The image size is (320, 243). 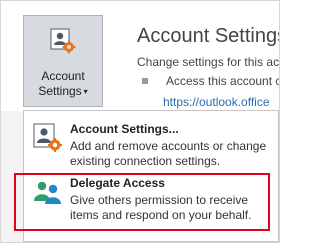 What do you see at coordinates (208, 36) in the screenshot?
I see `page-title: Account Settings` at bounding box center [208, 36].